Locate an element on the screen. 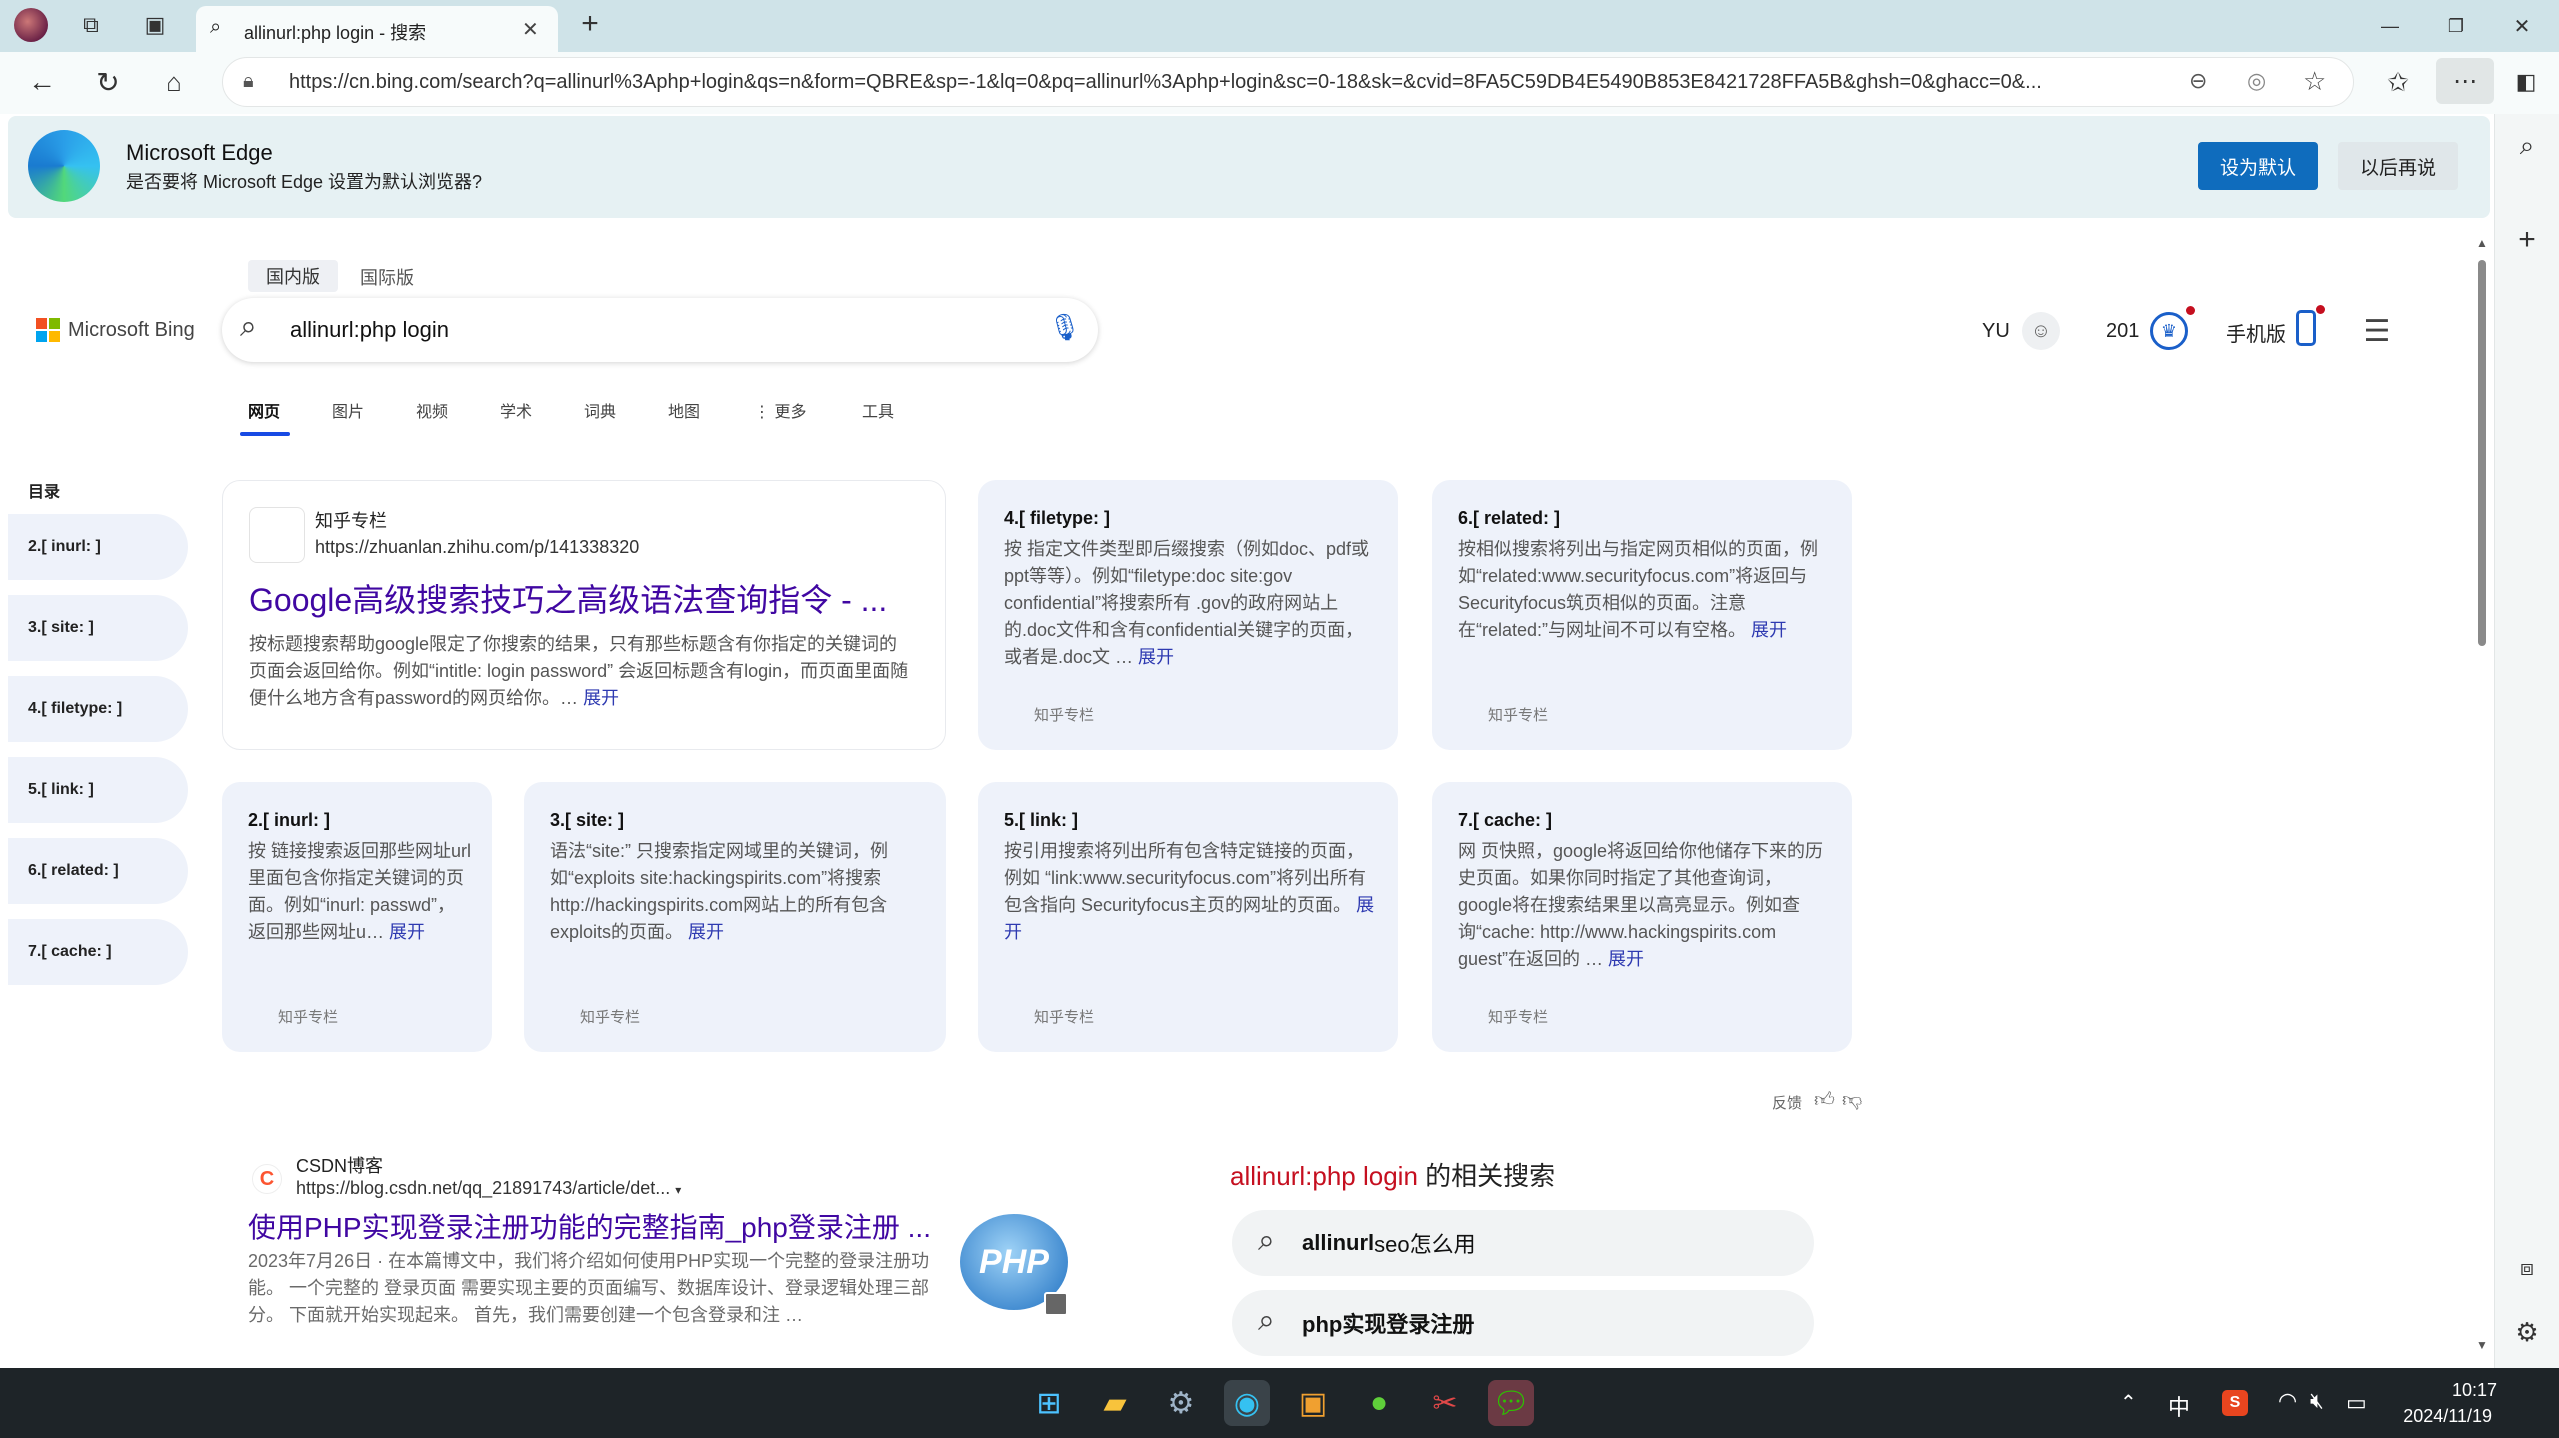  sidebar-settings-icon: ⚙ is located at coordinates (2527, 1332).